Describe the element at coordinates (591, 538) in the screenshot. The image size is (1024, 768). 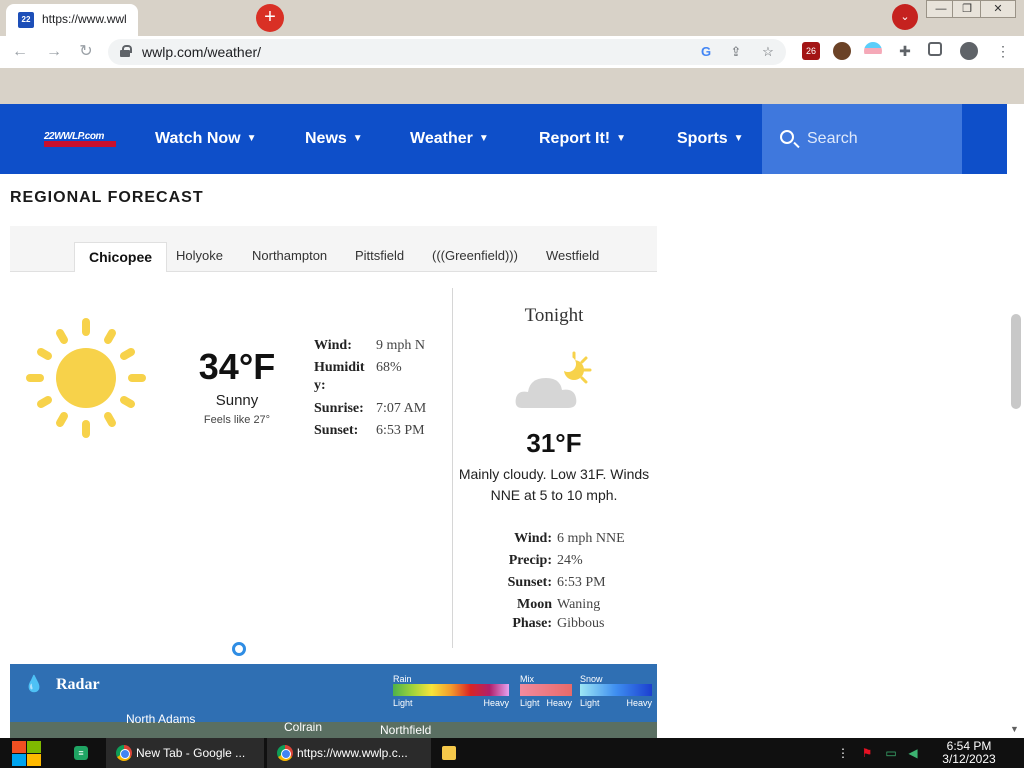
I see `tonight-wind-value: 6 mph NNE` at that location.